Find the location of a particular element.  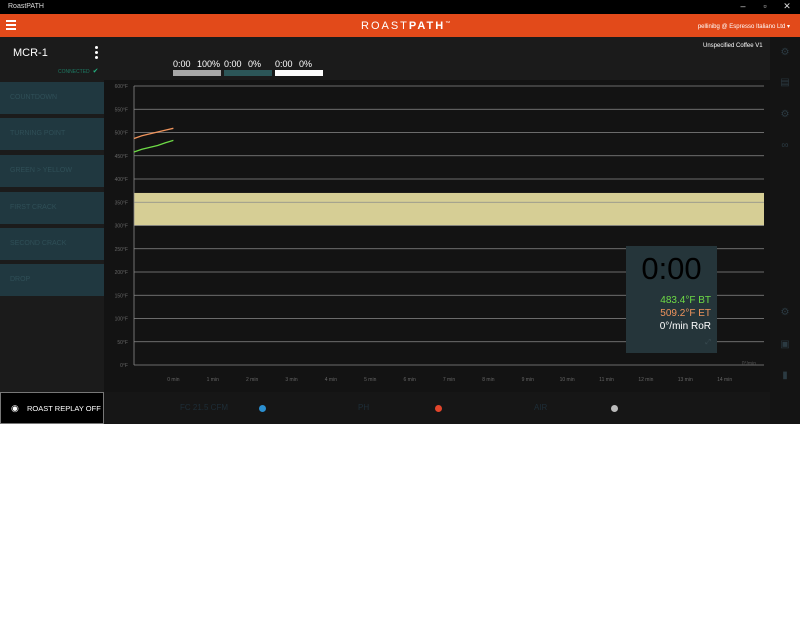

x-tick-label: 0 min is located at coordinates (173, 380).